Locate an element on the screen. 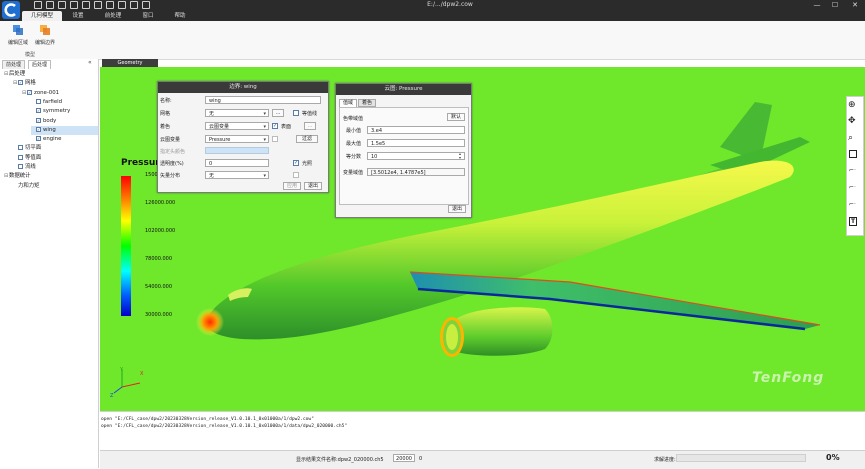 The width and height of the screenshot is (865, 469). min-label: 最小值 is located at coordinates (354, 131).